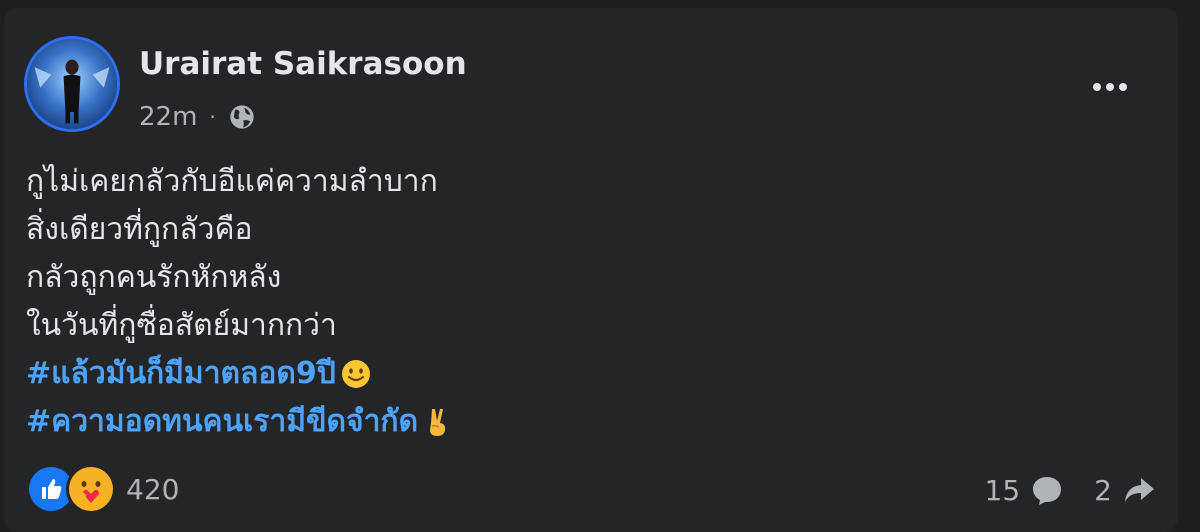 This screenshot has height=532, width=1200. I want to click on author-avatar, so click(72, 84).